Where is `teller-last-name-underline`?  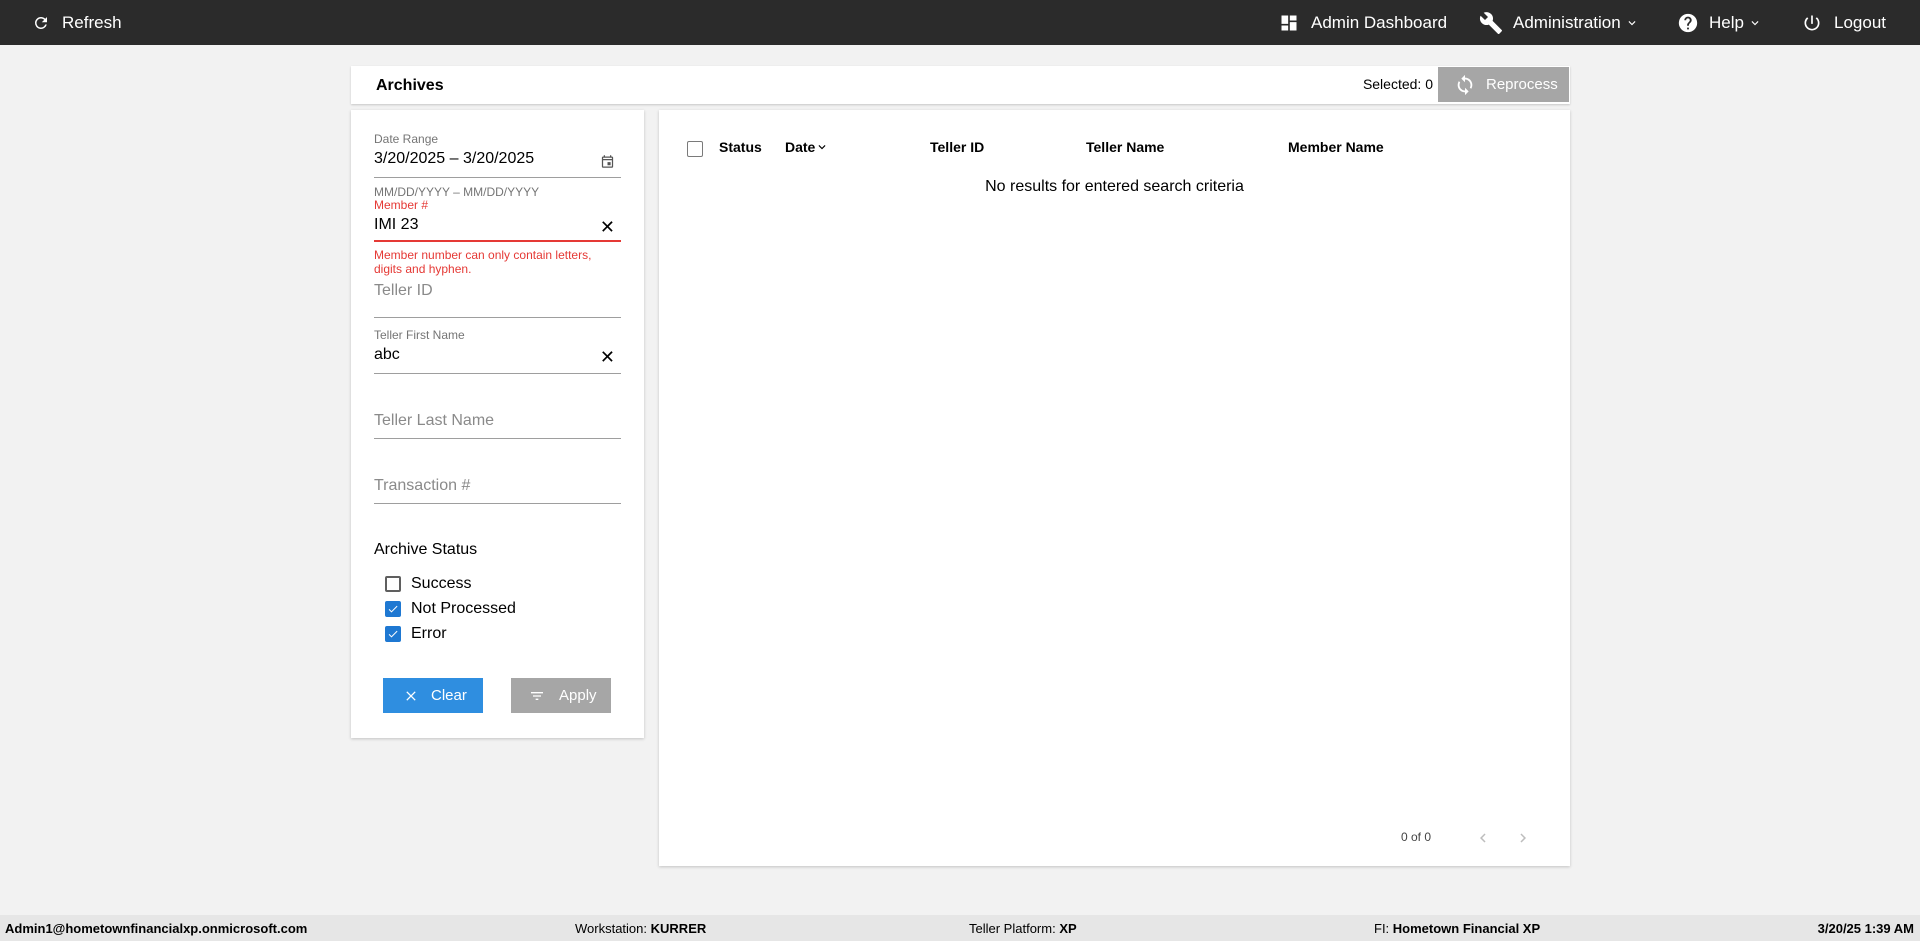
teller-last-name-underline is located at coordinates (497, 438).